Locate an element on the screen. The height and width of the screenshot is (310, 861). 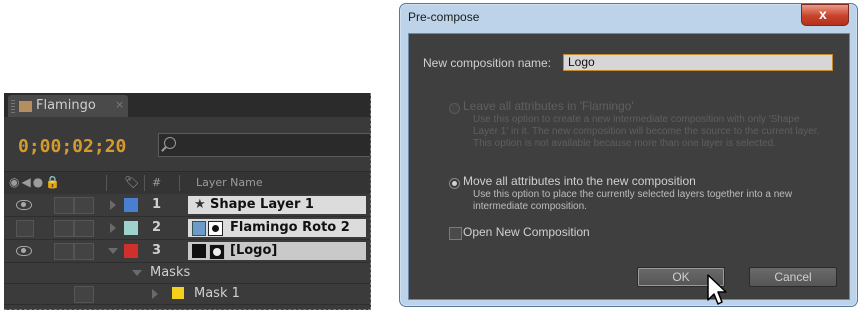
layer-row: 1 ★ Shape Layer 1 is located at coordinates (187, 205).